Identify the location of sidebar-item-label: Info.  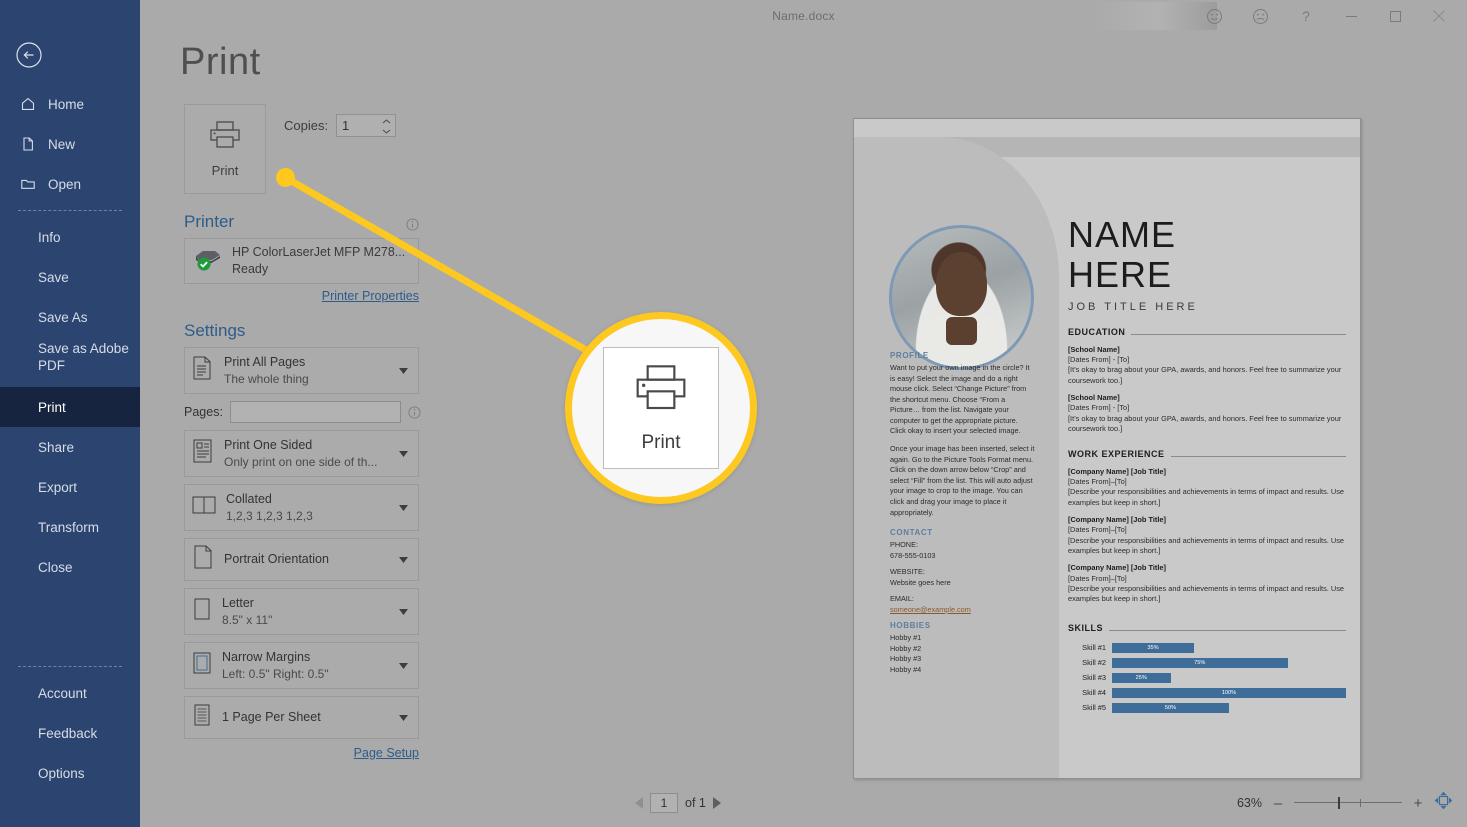
(49, 237).